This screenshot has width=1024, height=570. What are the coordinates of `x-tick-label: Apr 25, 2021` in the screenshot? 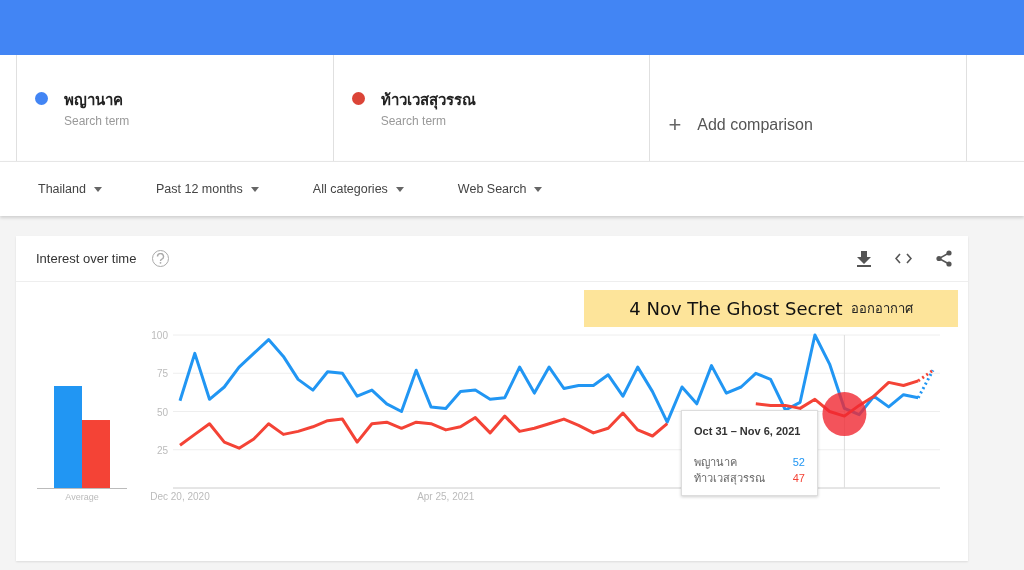 It's located at (446, 496).